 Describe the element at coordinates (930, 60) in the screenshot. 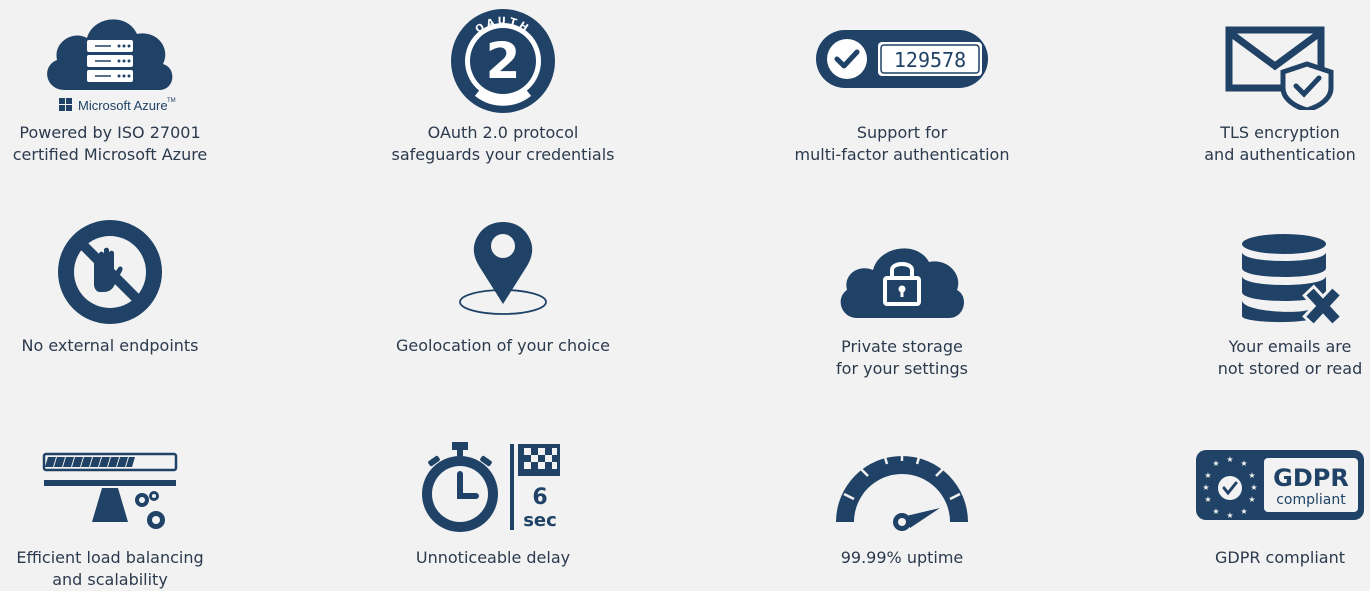

I see `token-code: 129578` at that location.